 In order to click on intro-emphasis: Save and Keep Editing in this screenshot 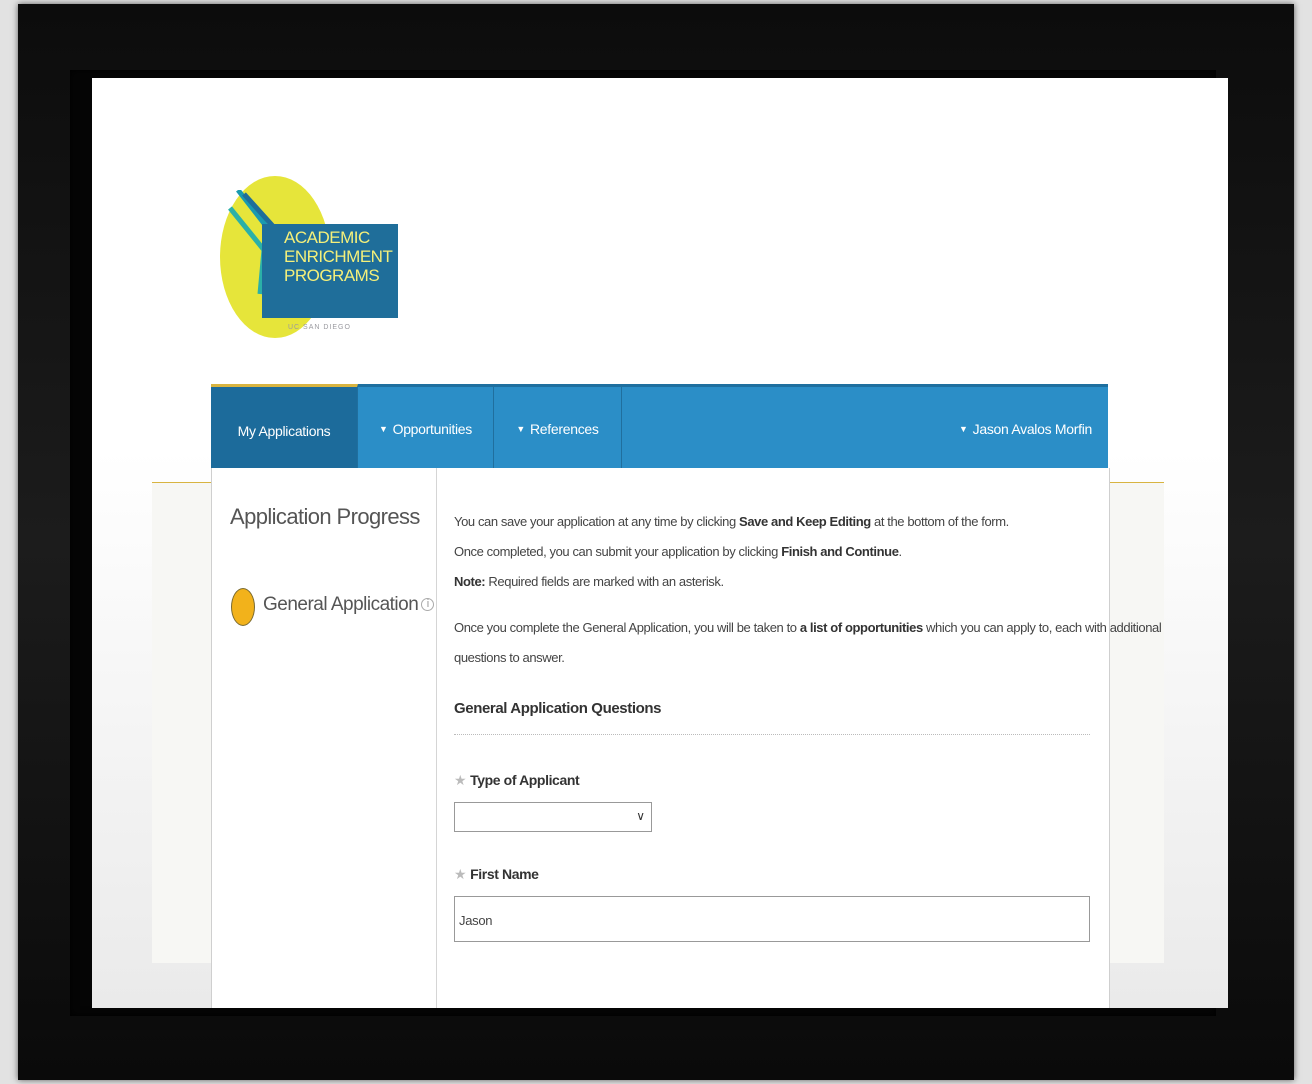, I will do `click(805, 521)`.